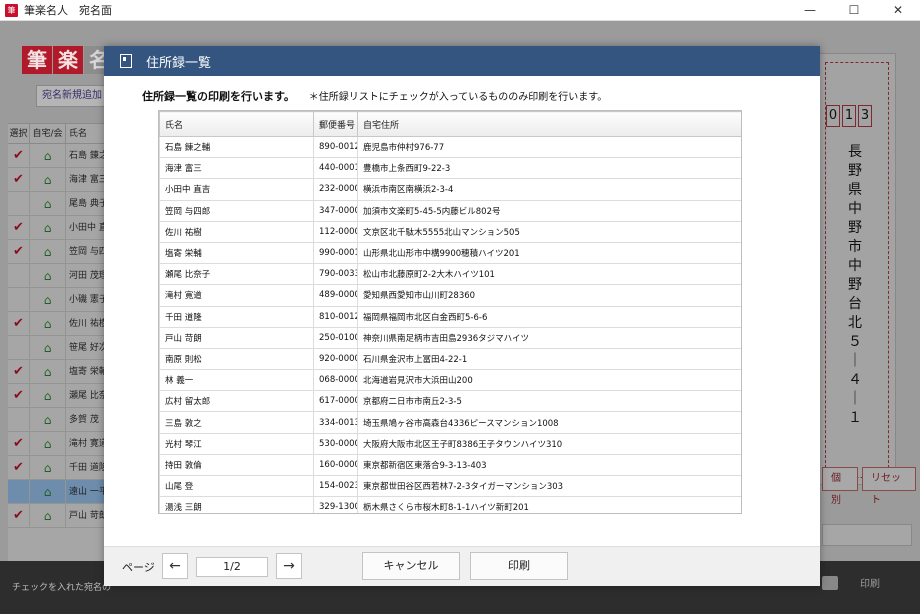  I want to click on cell-address: 加須市文楽町5-45-5内藤ビル802号, so click(549, 210).